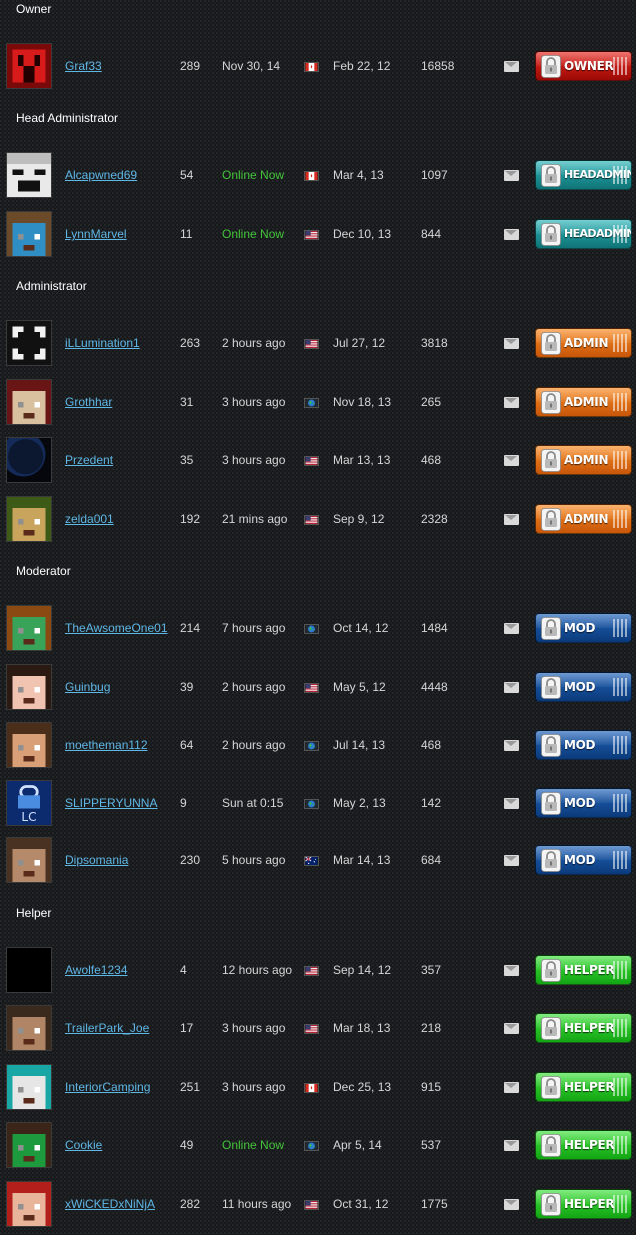  Describe the element at coordinates (357, 1145) in the screenshot. I see `member-joined-date: Apr 5, 14` at that location.